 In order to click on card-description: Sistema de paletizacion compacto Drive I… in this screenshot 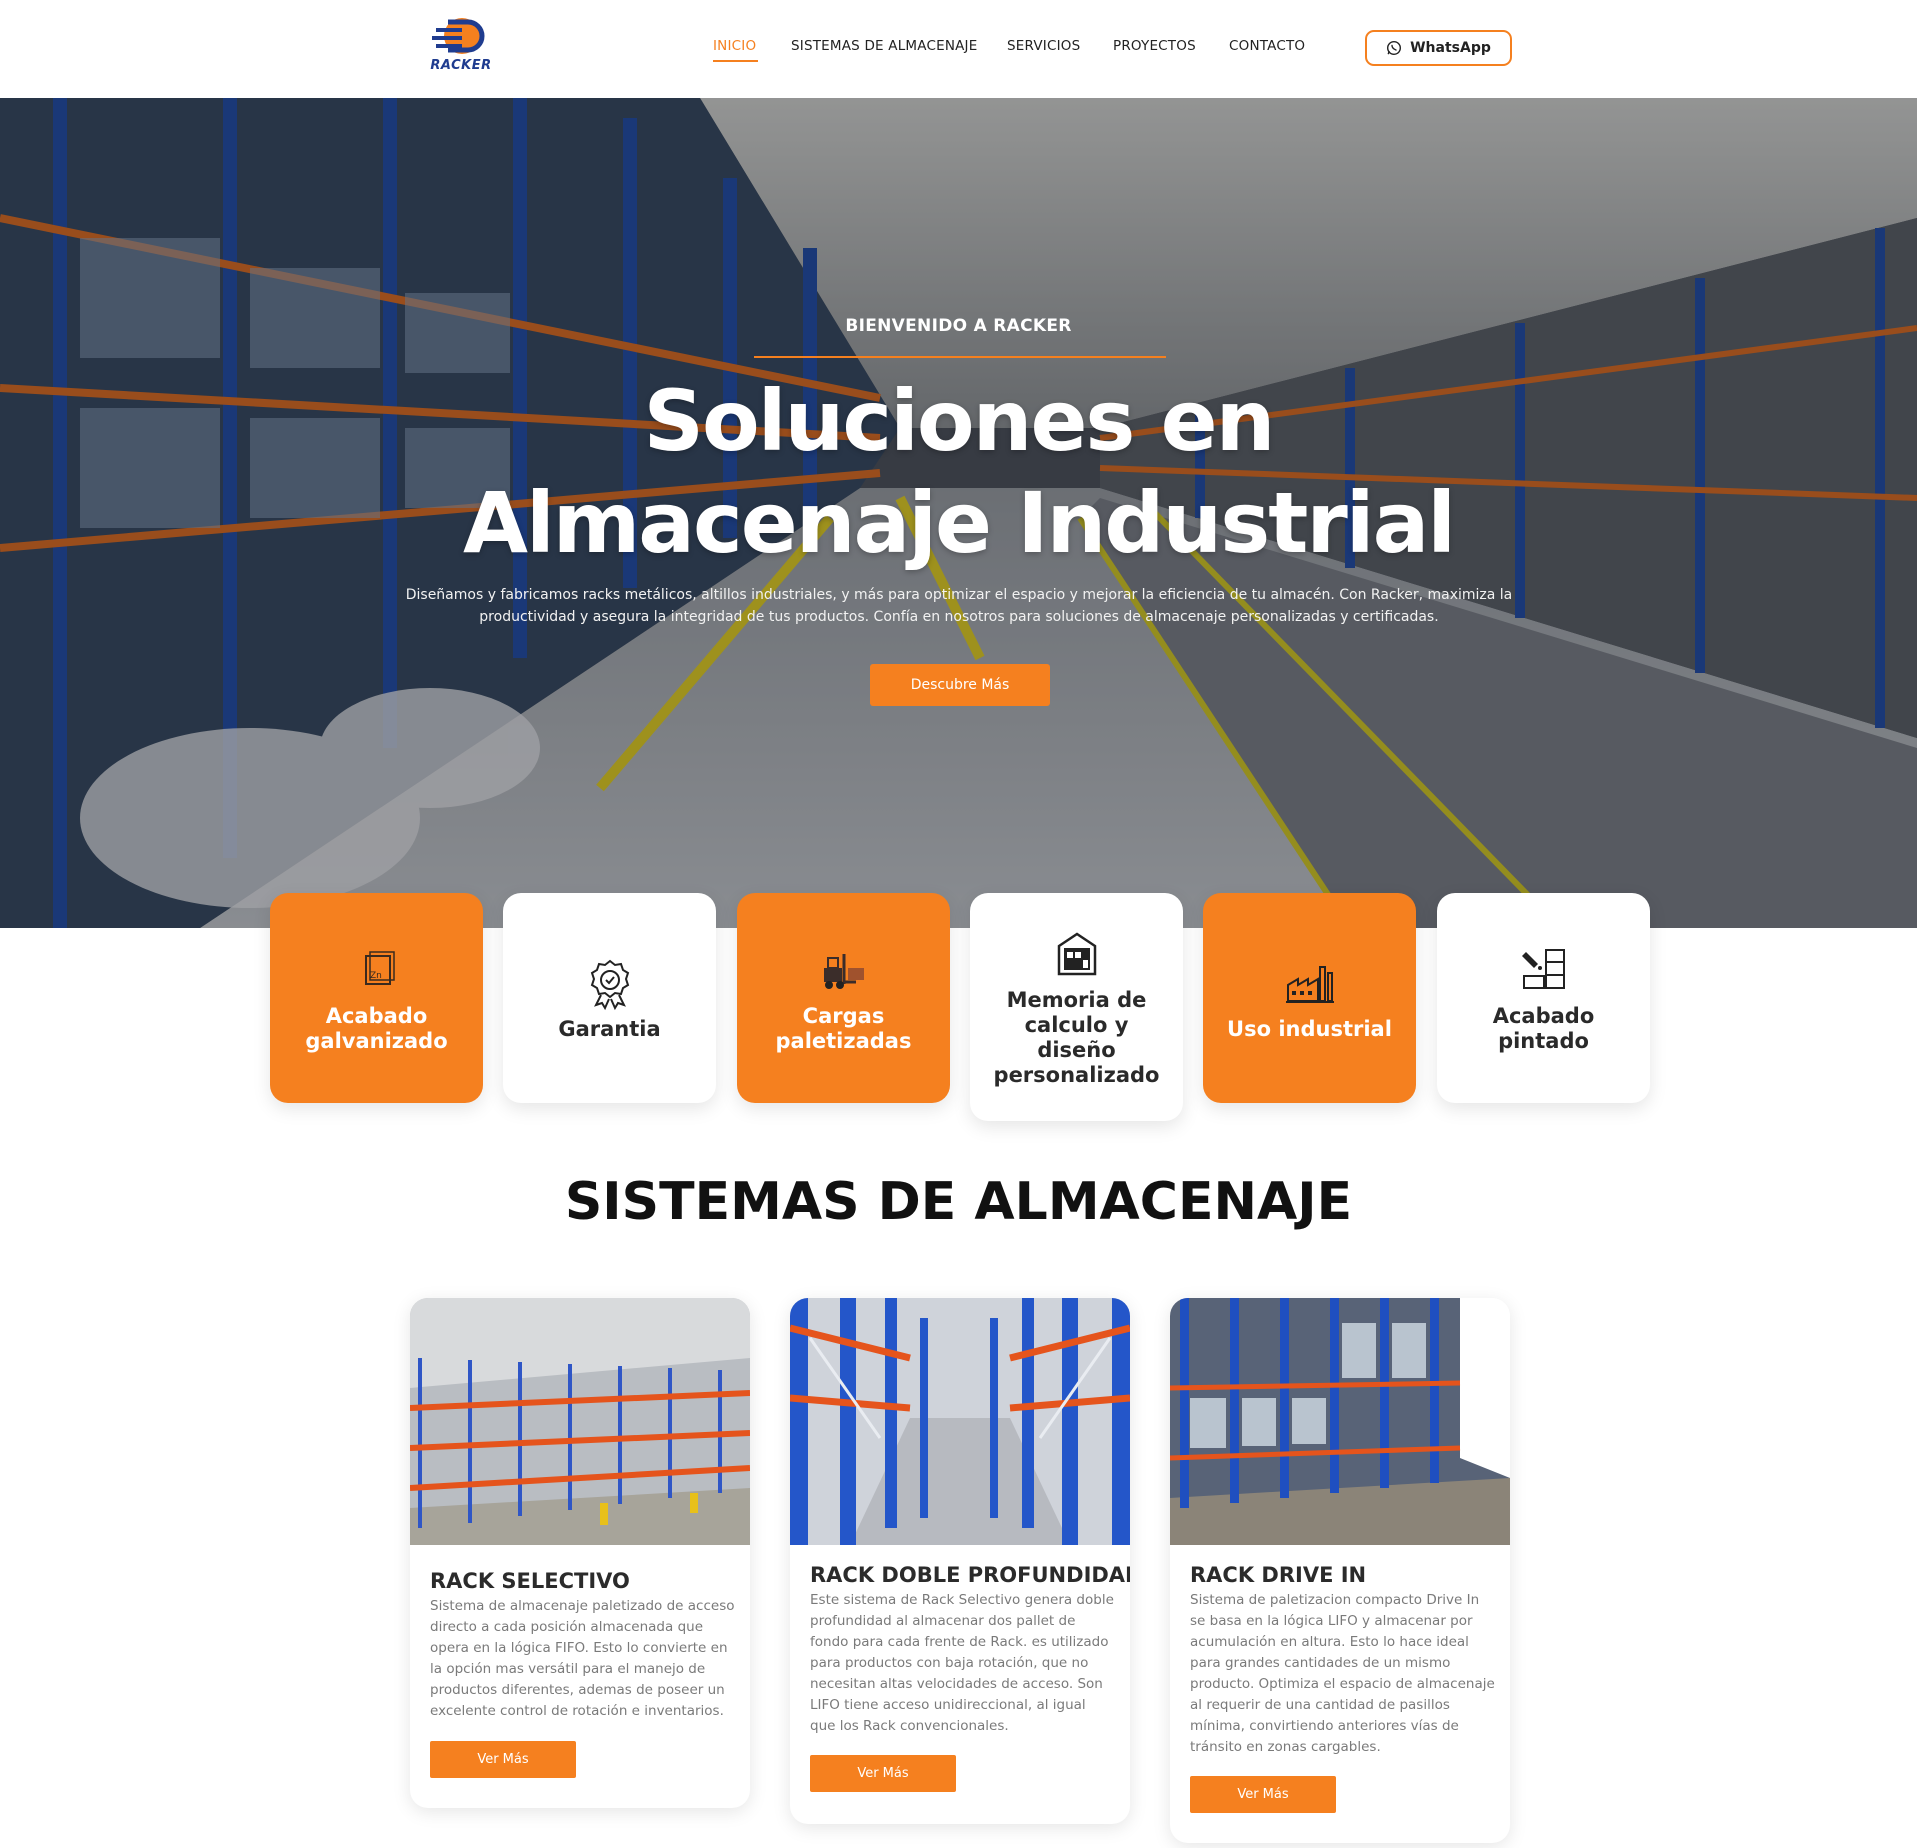, I will do `click(1342, 1673)`.